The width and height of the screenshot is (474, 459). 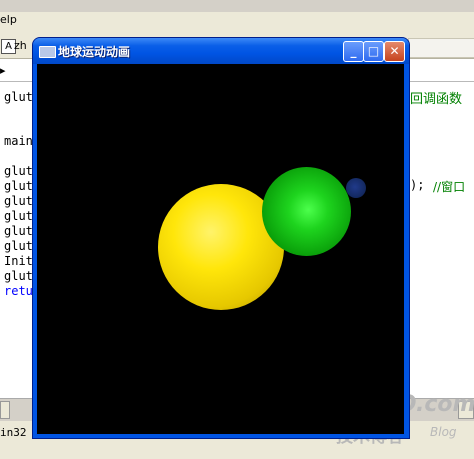 What do you see at coordinates (3, 70) in the screenshot?
I see `tab-arrow-icon: ▸` at bounding box center [3, 70].